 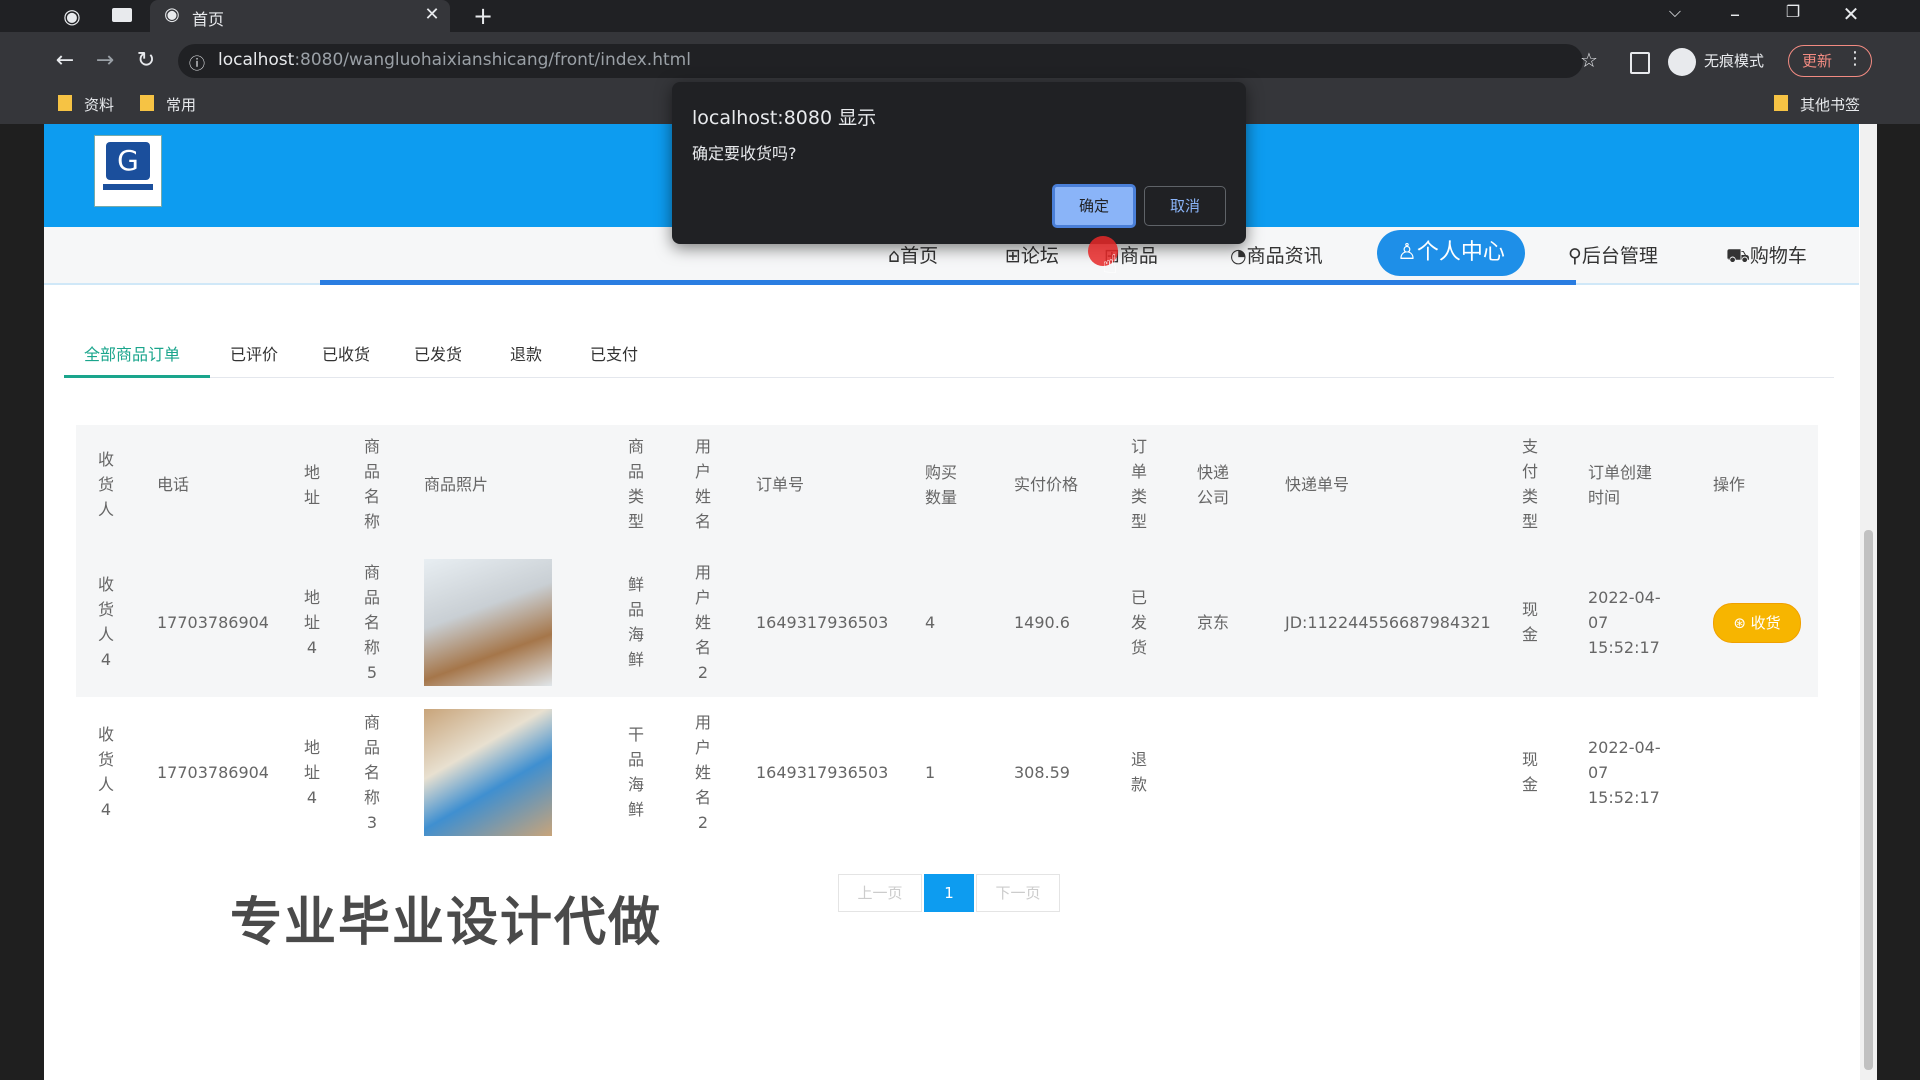 What do you see at coordinates (880, 893) in the screenshot?
I see `prev-page-button: 上一页` at bounding box center [880, 893].